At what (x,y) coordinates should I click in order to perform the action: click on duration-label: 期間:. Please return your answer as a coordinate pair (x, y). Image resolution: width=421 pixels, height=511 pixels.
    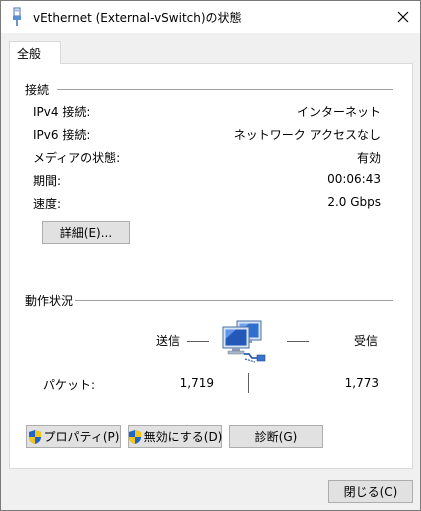
    Looking at the image, I should click on (47, 181).